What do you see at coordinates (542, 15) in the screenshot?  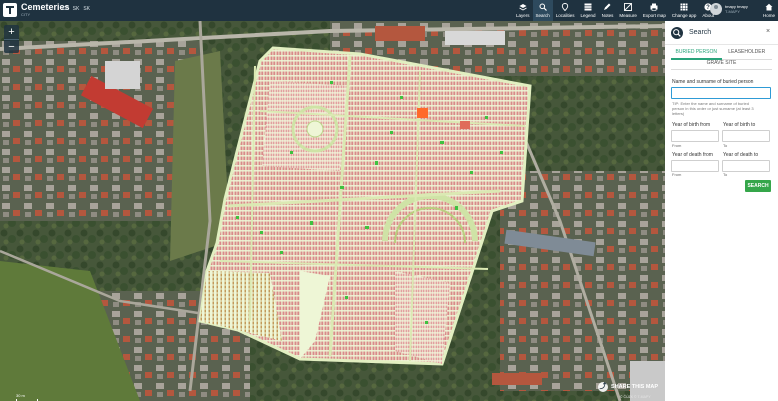 I see `tool-search-label: Search` at bounding box center [542, 15].